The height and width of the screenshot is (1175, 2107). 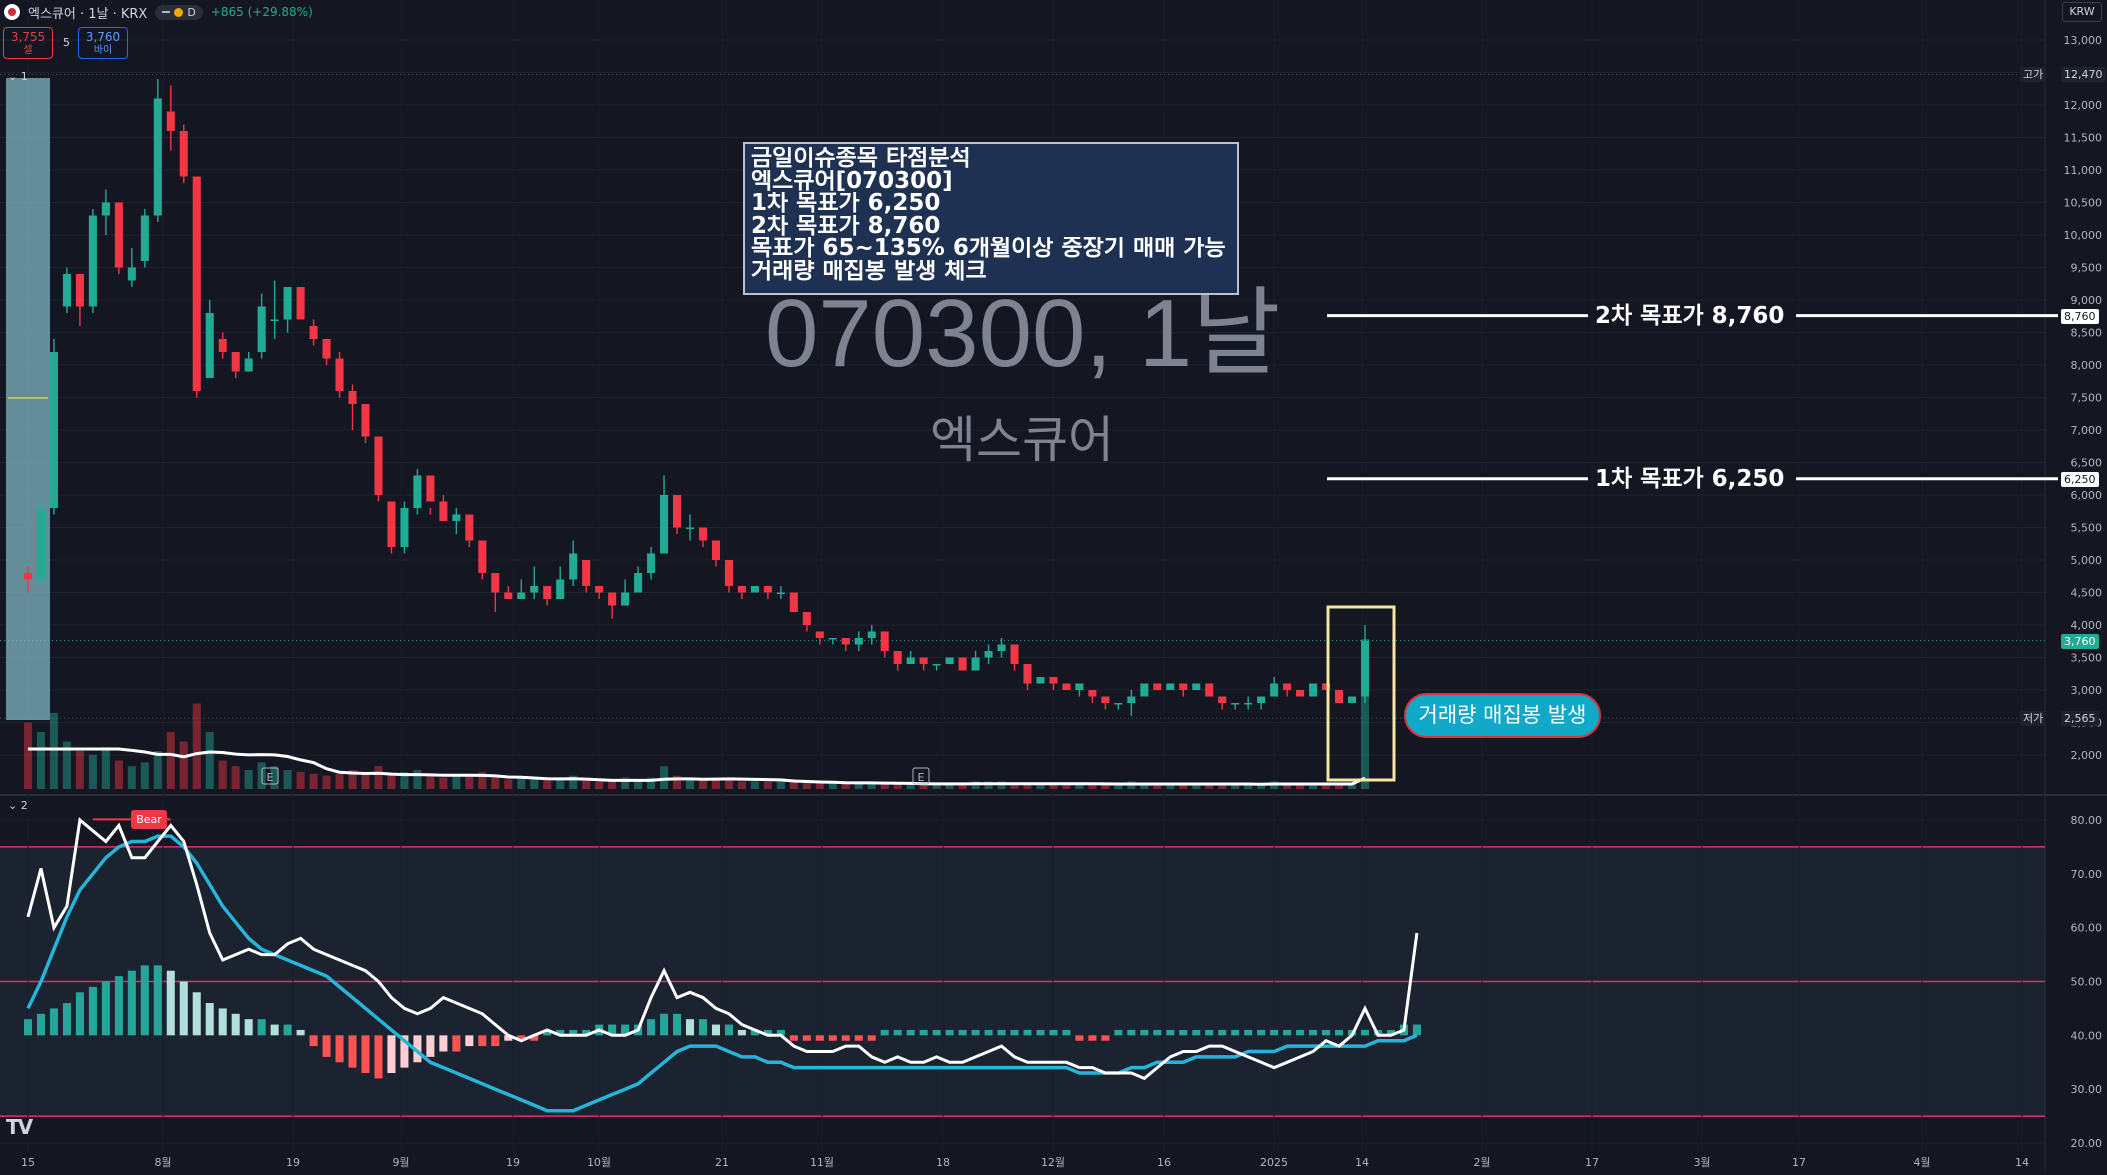 I want to click on time-tick-label: 11월, so click(x=822, y=1162).